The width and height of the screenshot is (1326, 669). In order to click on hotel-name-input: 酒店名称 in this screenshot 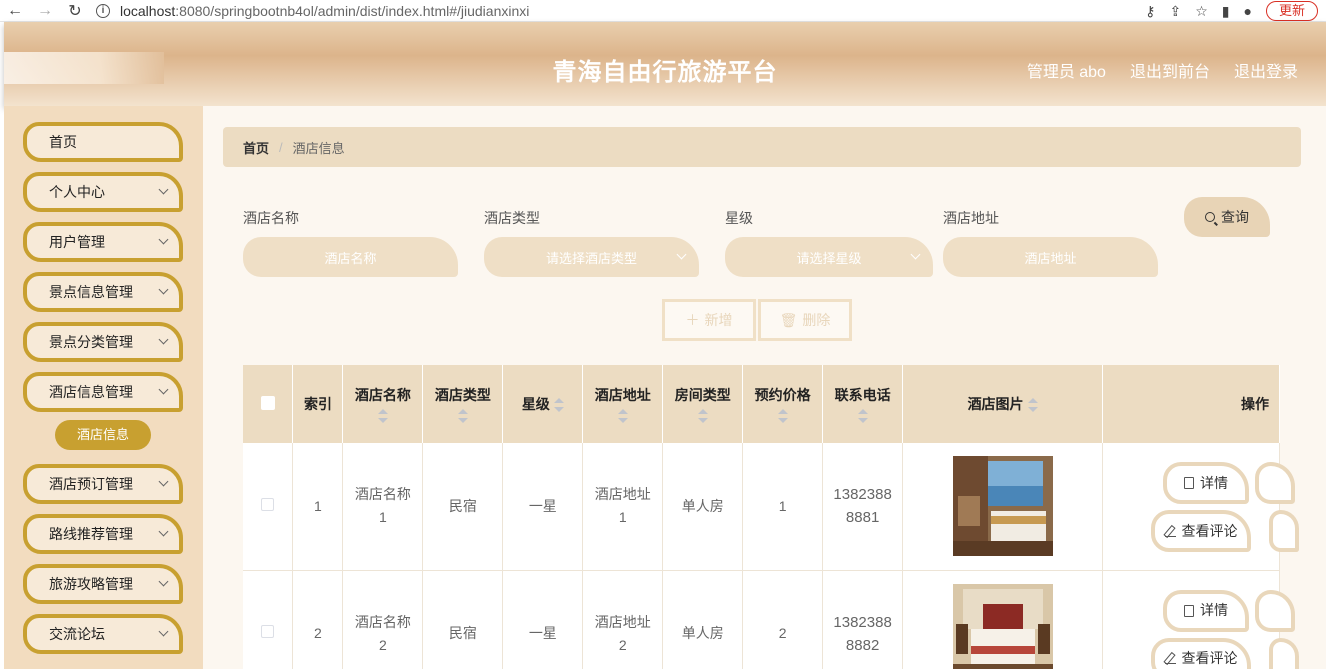, I will do `click(350, 257)`.